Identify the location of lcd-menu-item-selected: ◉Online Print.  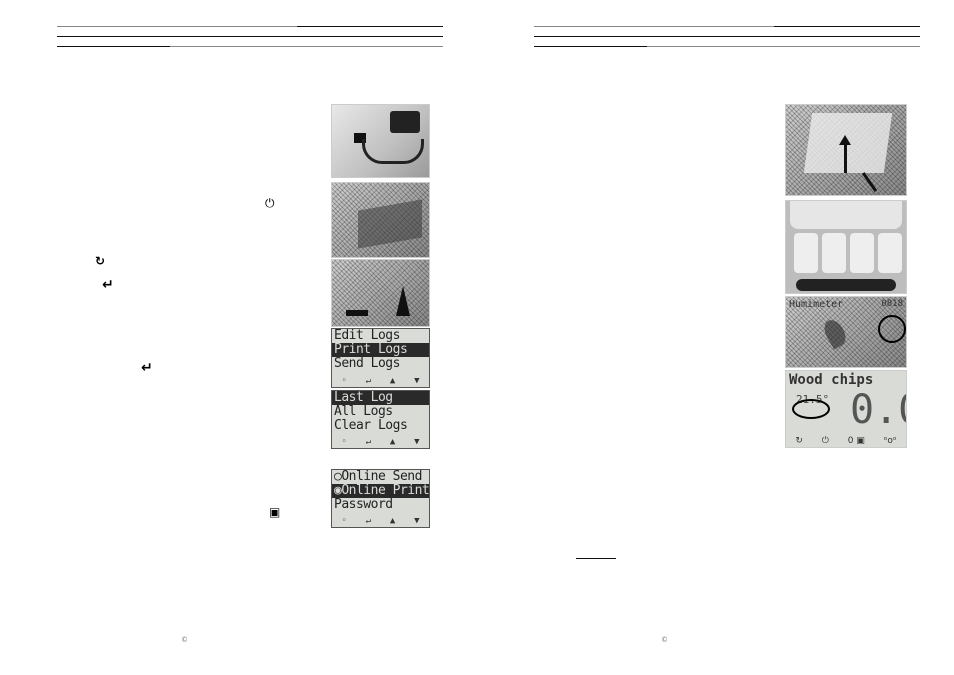
(381, 490).